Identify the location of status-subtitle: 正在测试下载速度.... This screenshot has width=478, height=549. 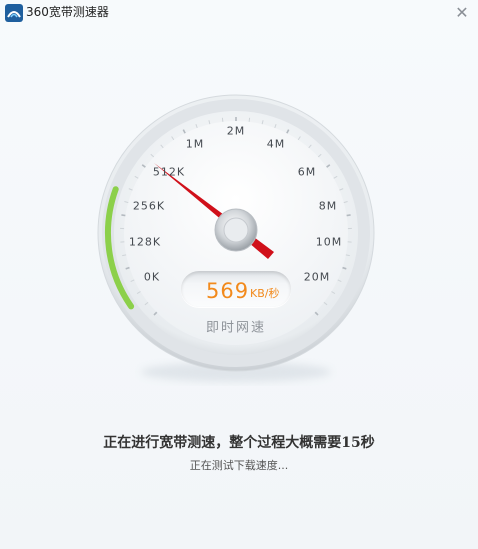
(239, 465).